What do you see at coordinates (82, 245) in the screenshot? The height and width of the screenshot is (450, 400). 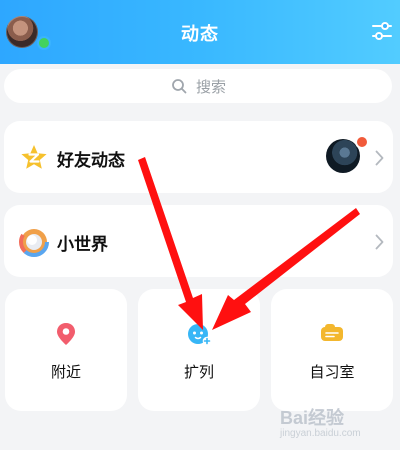 I see `small-world-label: 小世界` at bounding box center [82, 245].